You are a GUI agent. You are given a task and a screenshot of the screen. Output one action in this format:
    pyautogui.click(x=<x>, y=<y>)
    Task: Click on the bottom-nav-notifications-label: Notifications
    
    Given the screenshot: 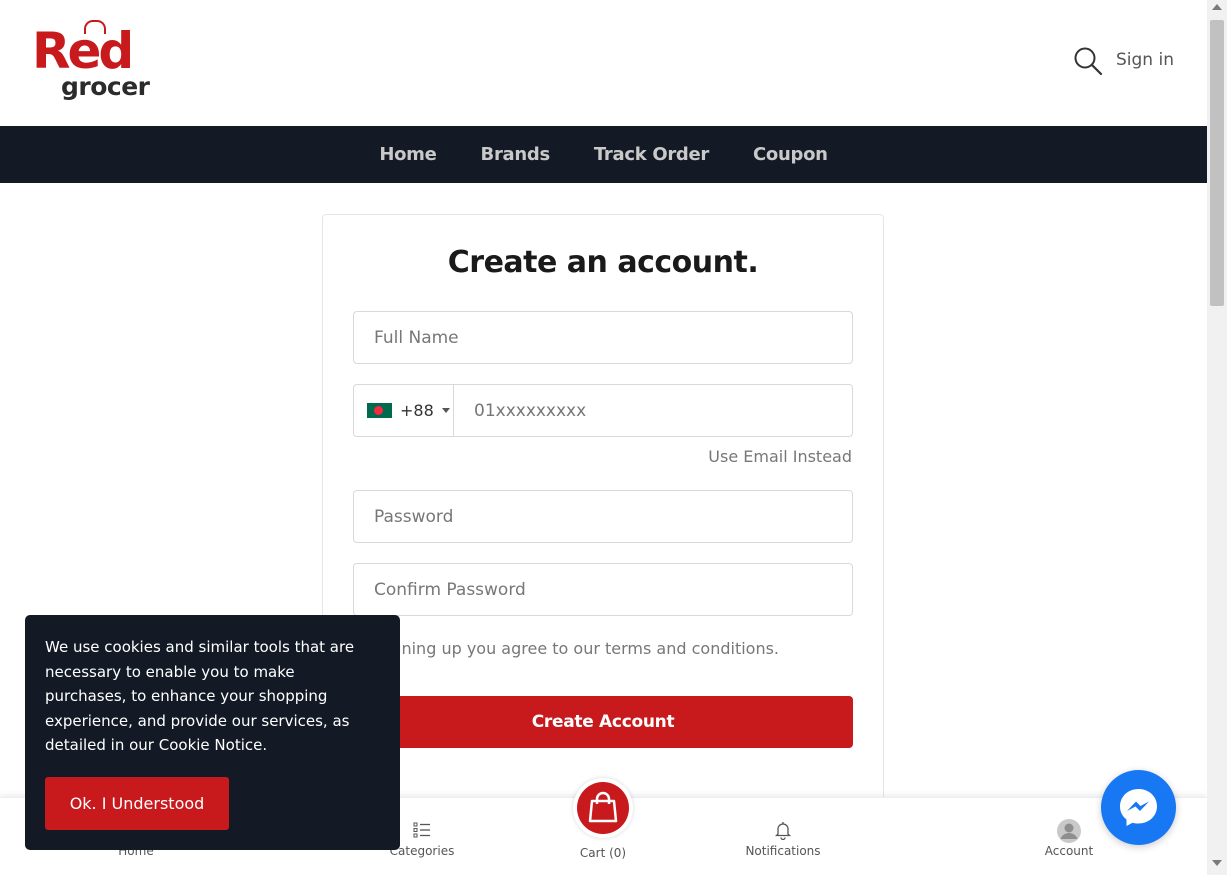 What is the action you would take?
    pyautogui.click(x=783, y=851)
    